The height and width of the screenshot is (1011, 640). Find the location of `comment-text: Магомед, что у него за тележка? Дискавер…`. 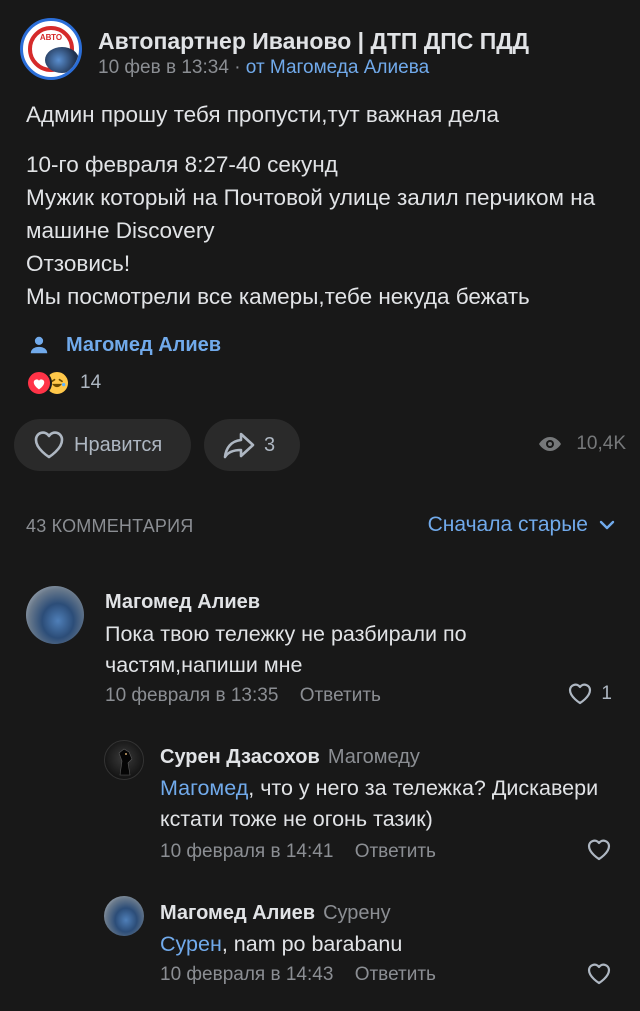

comment-text: Магомед, что у него за тележка? Дискавер… is located at coordinates (390, 804).